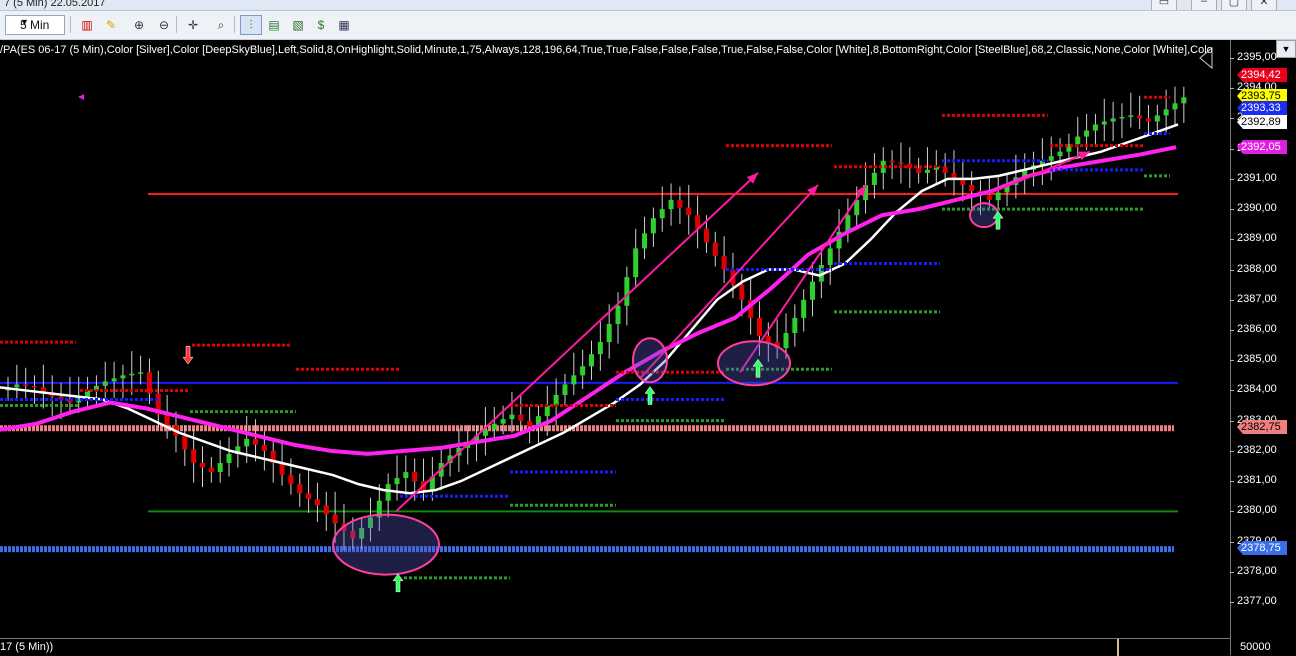 The width and height of the screenshot is (1296, 656). Describe the element at coordinates (1257, 268) in the screenshot. I see `price-tick: 2388,00` at that location.